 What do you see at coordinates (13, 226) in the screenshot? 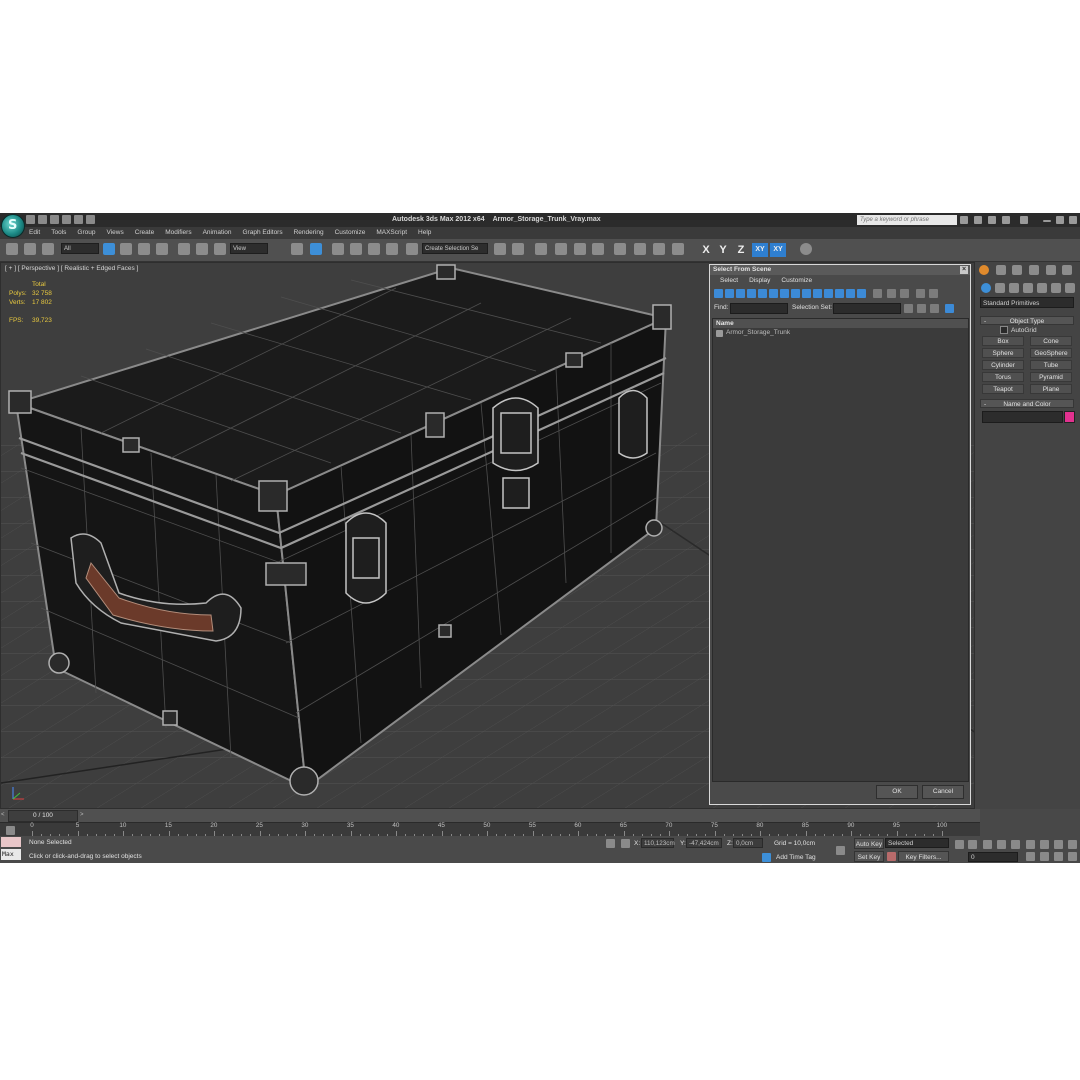
I see `app-logo-icon` at bounding box center [13, 226].